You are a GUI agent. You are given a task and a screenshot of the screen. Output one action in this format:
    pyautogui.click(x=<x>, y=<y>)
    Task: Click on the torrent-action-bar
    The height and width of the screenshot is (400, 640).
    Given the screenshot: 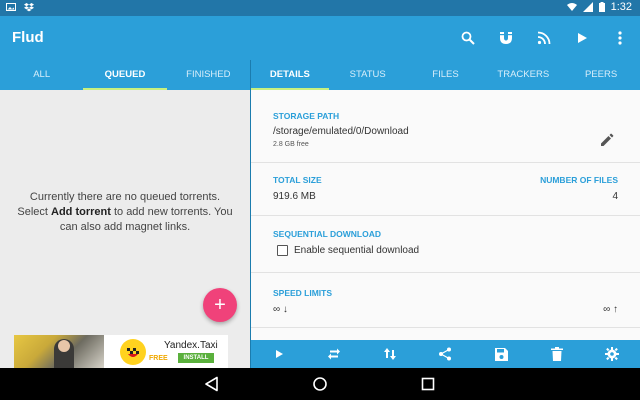 What is the action you would take?
    pyautogui.click(x=445, y=354)
    